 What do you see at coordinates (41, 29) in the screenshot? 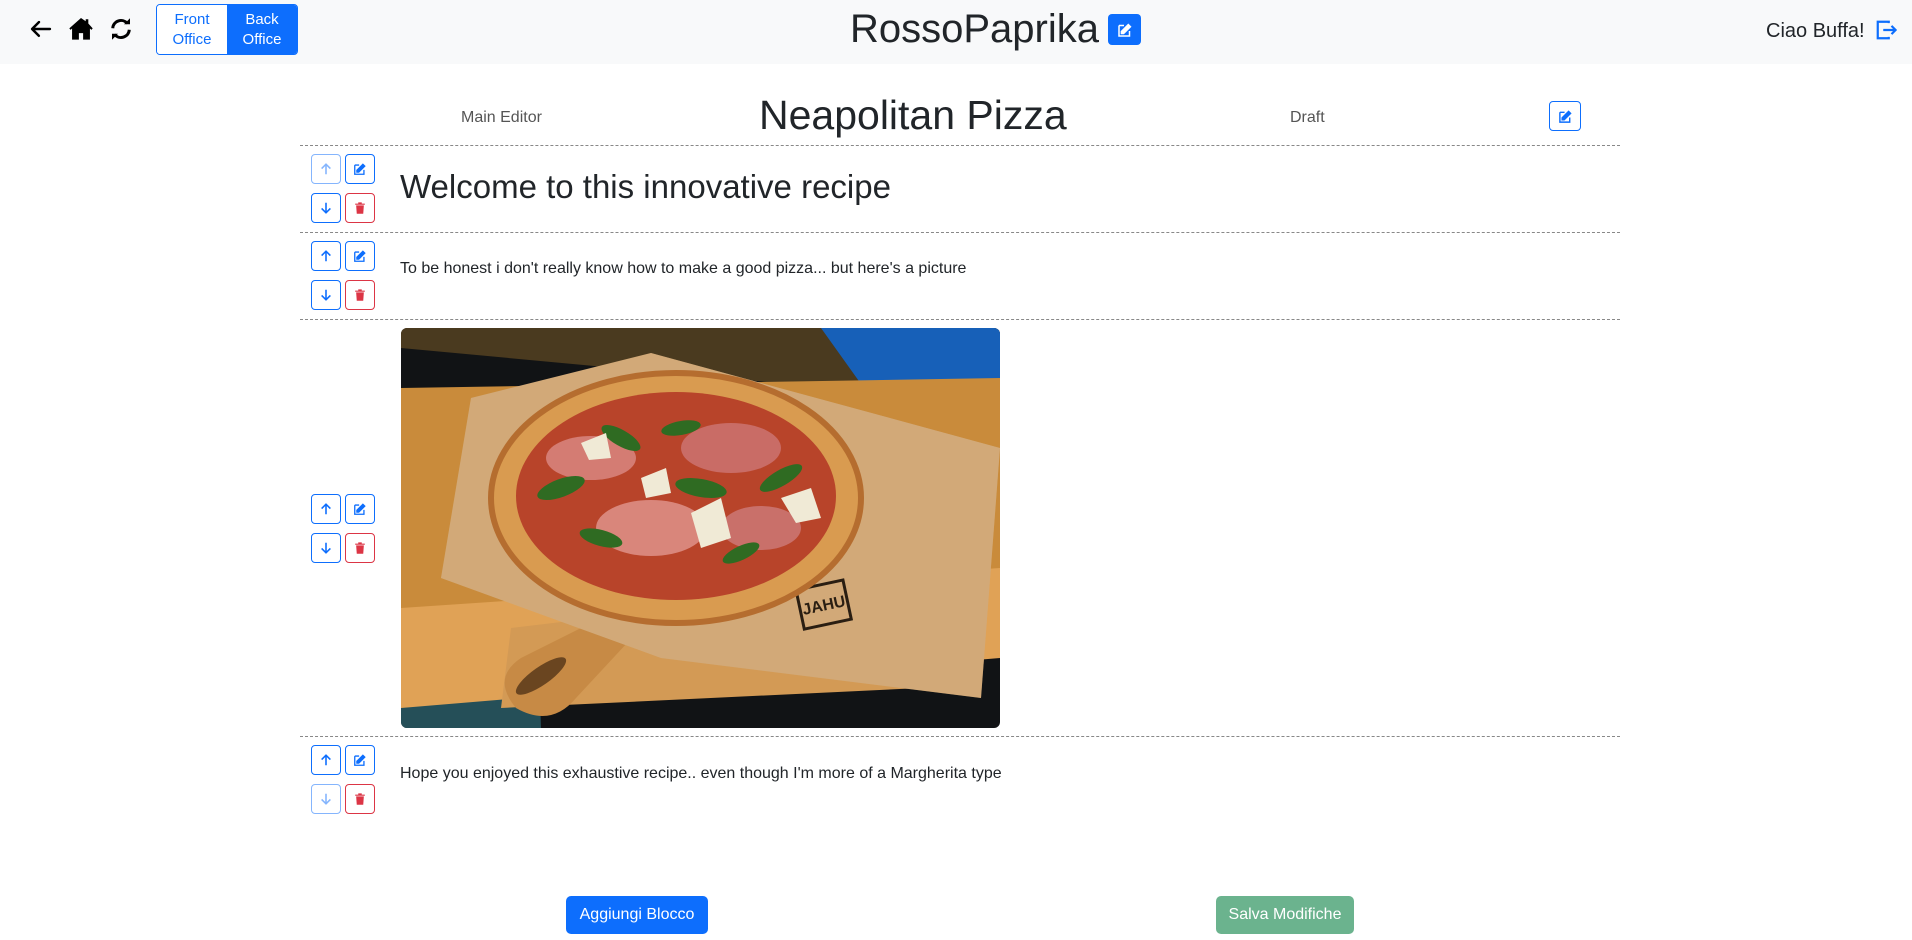
I see `back-arrow-icon` at bounding box center [41, 29].